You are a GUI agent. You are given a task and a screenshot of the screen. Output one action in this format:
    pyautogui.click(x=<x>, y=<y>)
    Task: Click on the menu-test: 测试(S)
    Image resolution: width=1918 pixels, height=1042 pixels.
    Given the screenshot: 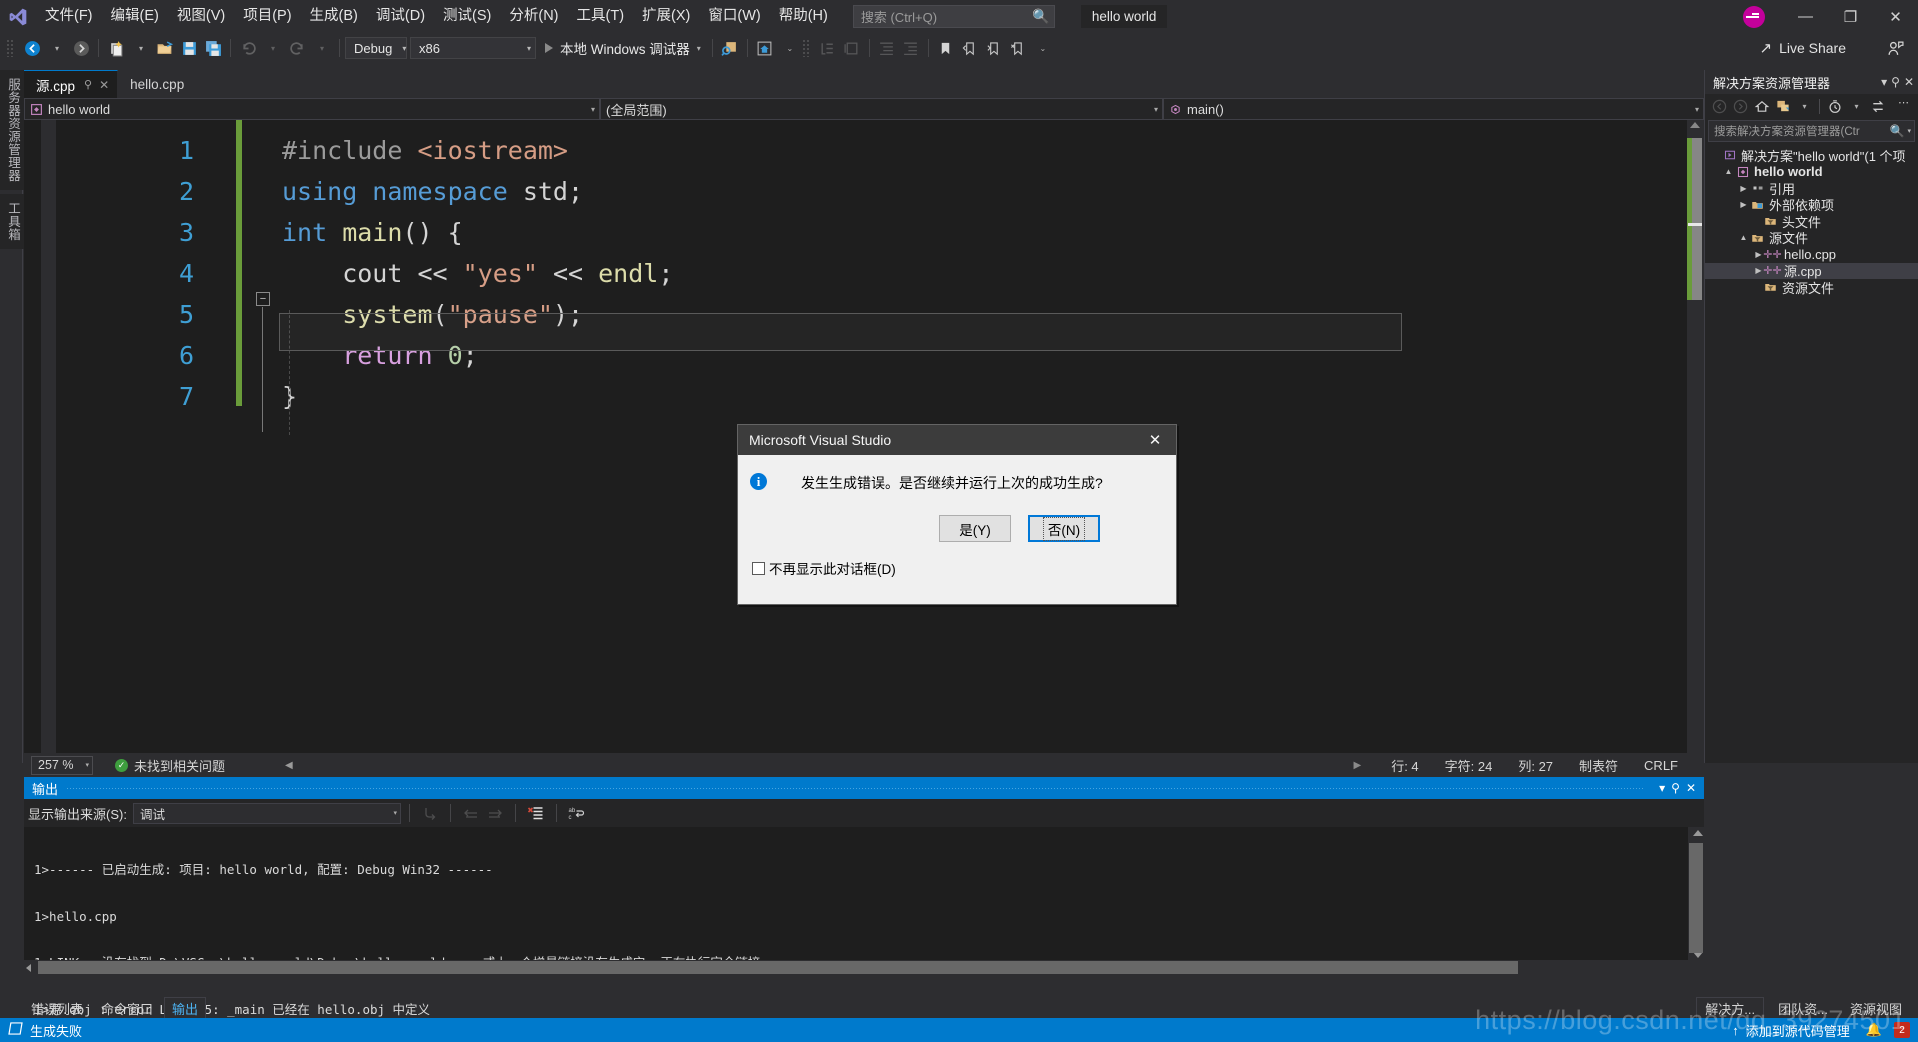 What is the action you would take?
    pyautogui.click(x=467, y=16)
    